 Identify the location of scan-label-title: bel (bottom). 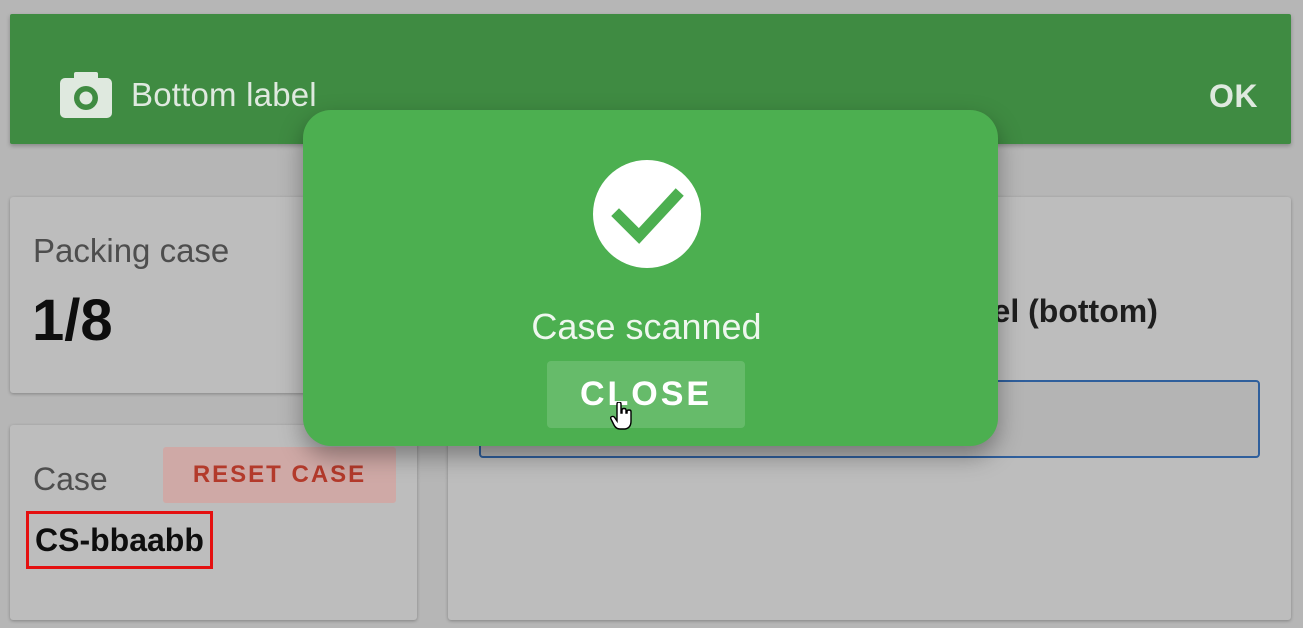
(1065, 311).